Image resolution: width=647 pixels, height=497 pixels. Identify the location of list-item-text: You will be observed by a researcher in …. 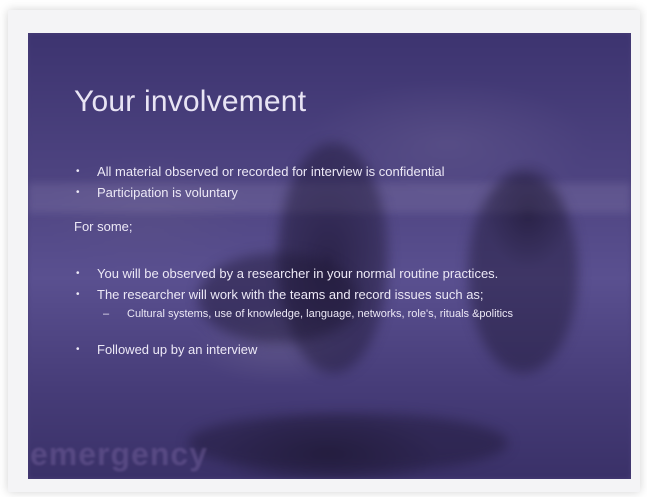
(298, 273).